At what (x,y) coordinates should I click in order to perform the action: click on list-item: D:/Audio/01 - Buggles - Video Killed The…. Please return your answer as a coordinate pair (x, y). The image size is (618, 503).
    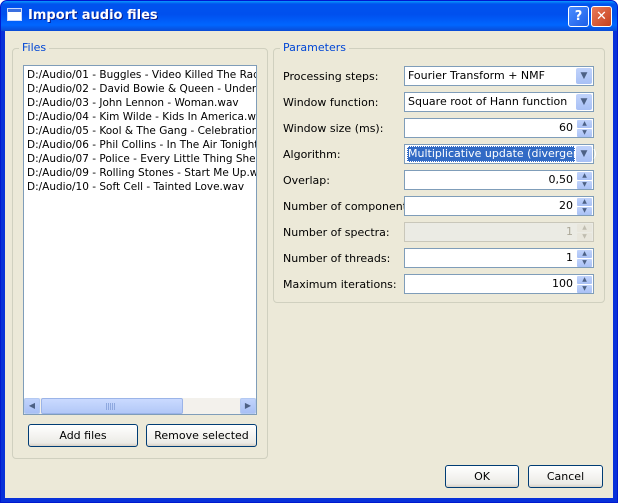
    Looking at the image, I should click on (141, 75).